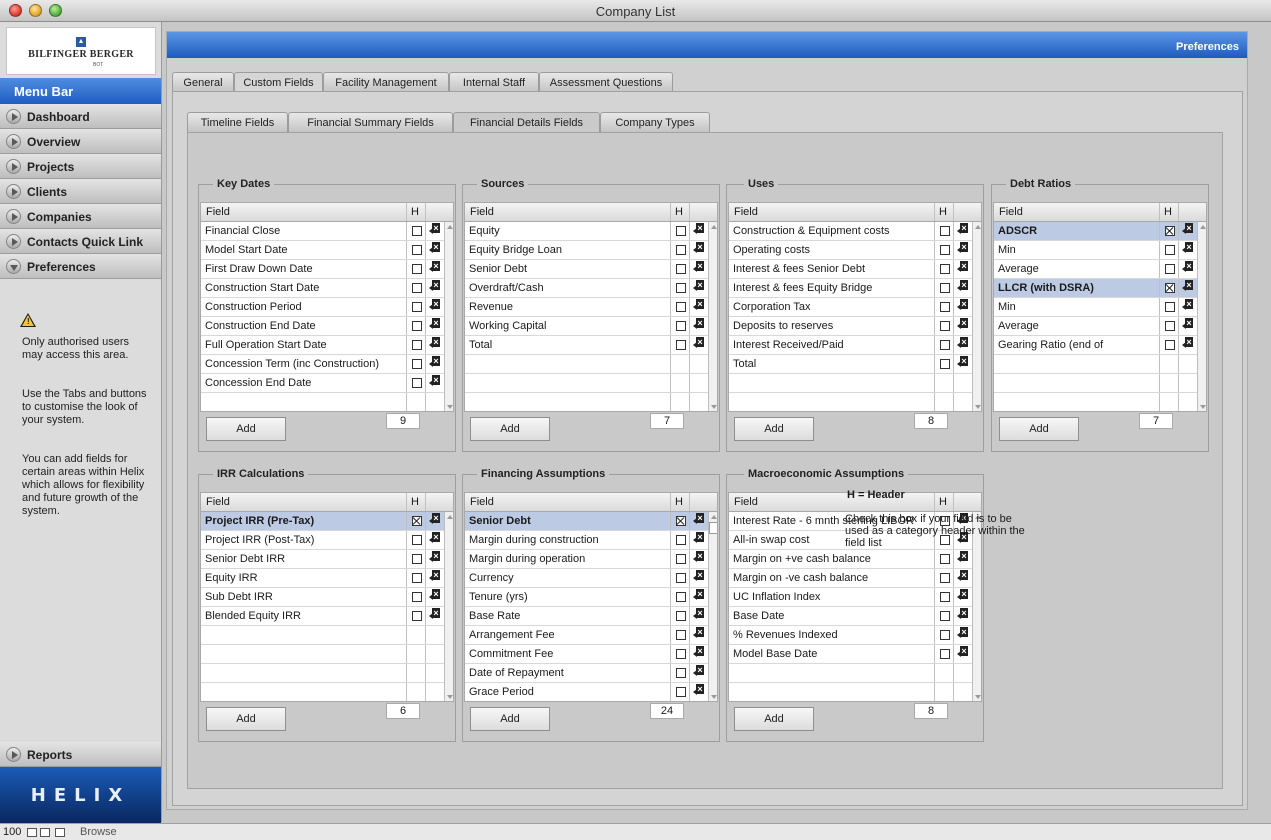  I want to click on mode-indicator: Browse, so click(98, 832).